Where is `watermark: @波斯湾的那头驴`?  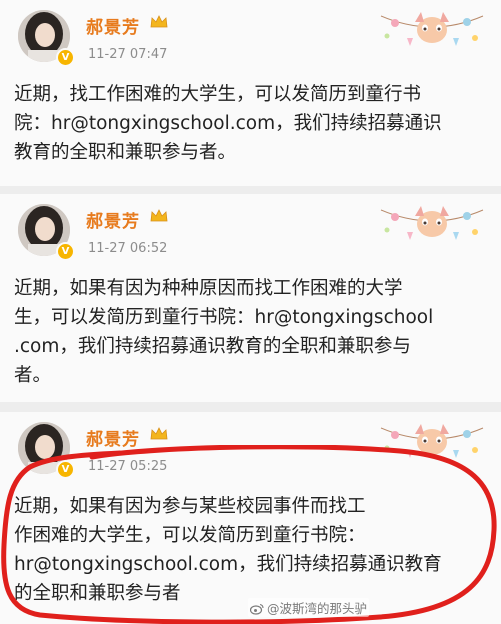
watermark: @波斯湾的那头驴 is located at coordinates (309, 607).